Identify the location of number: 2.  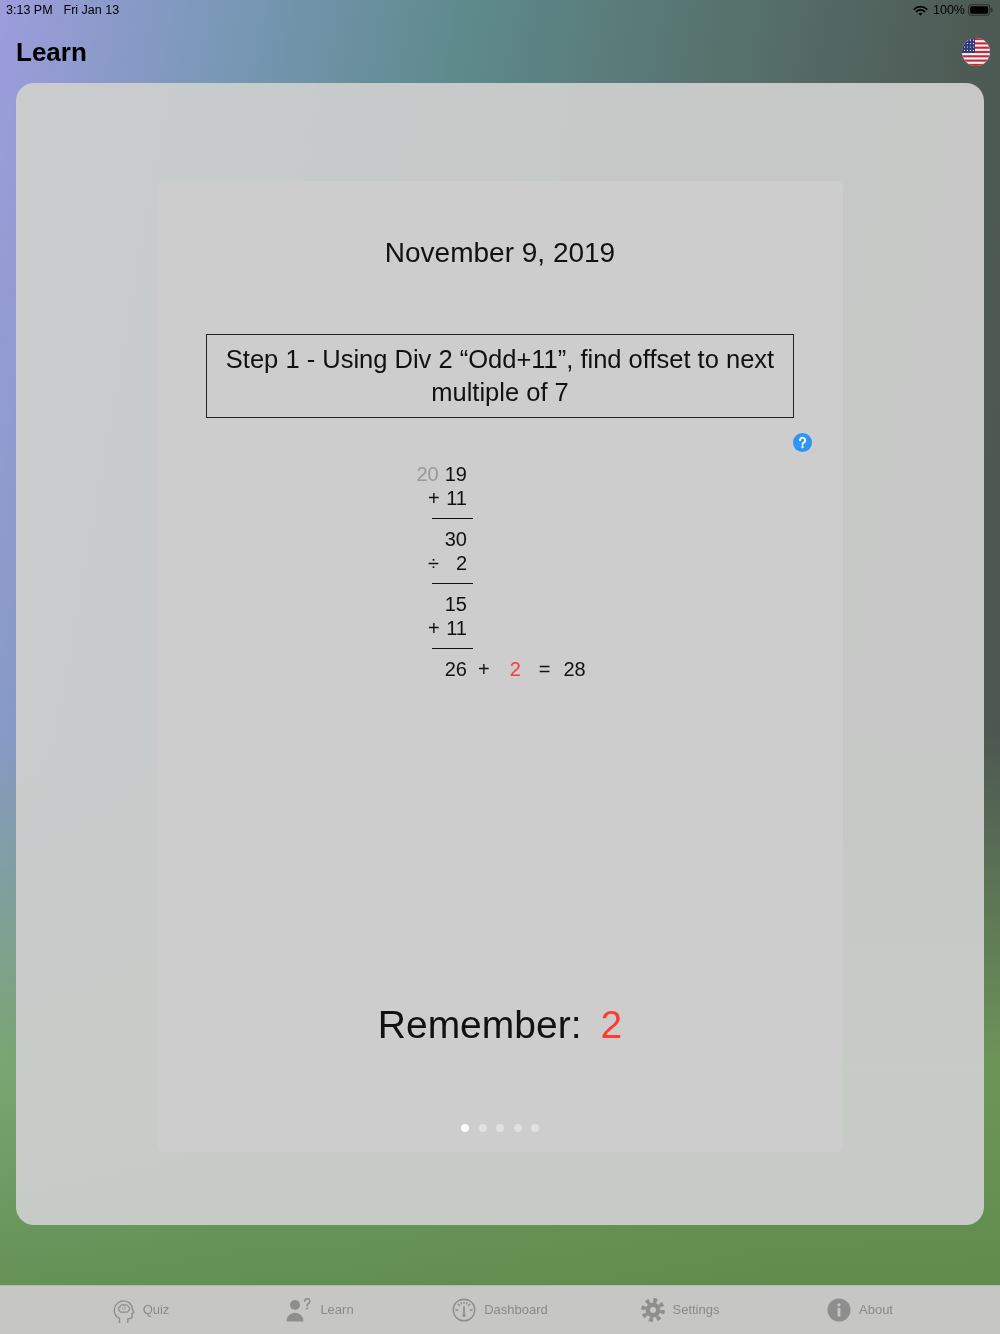
(461, 563).